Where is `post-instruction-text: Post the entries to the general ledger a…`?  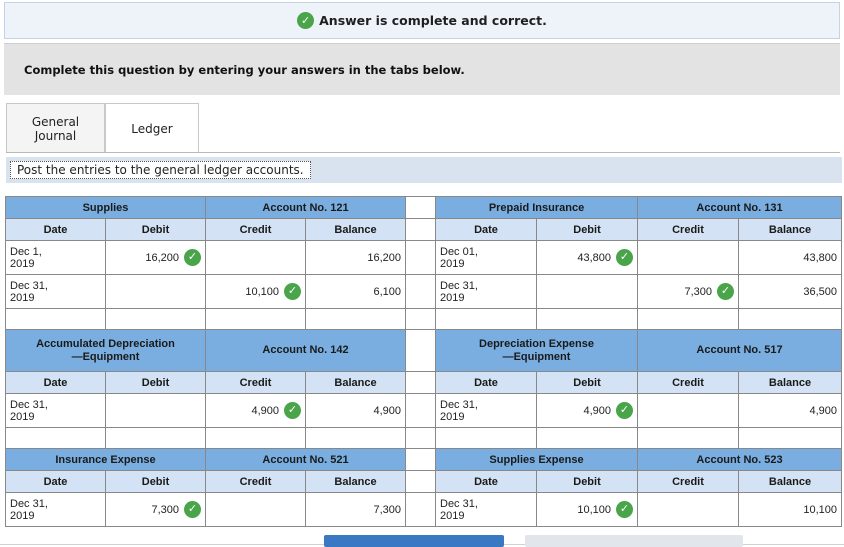
post-instruction-text: Post the entries to the general ledger a… is located at coordinates (160, 170).